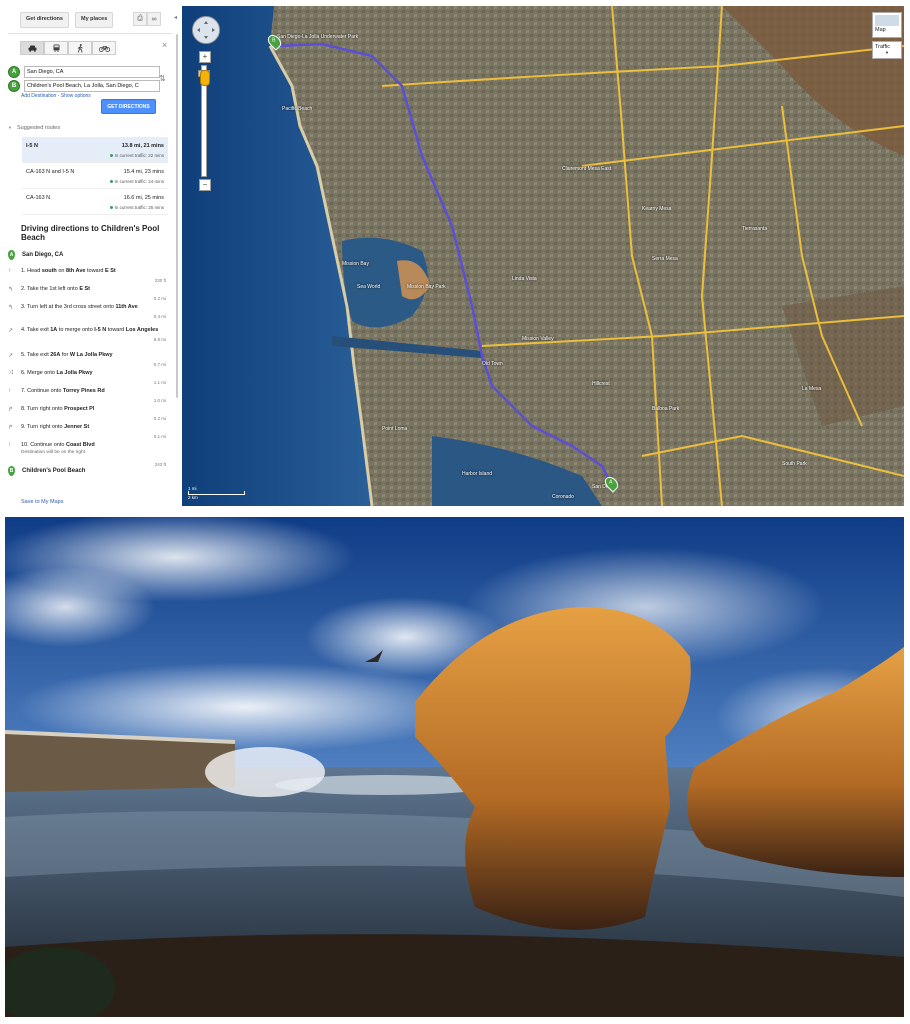 The image size is (910, 1024). I want to click on pegman-icon, so click(205, 78).